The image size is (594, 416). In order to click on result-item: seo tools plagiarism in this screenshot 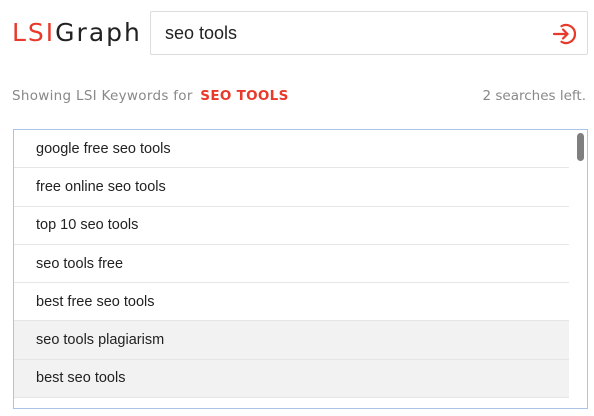, I will do `click(291, 340)`.